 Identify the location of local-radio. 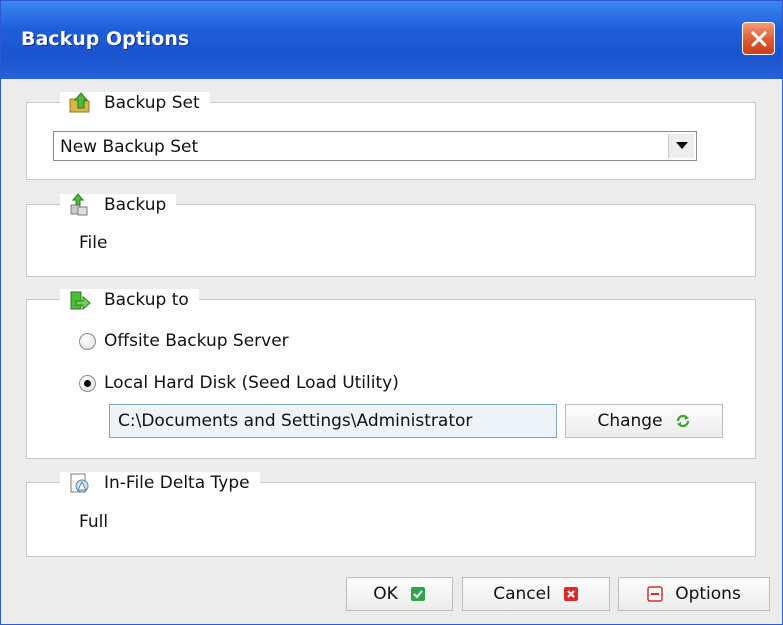
(87, 383).